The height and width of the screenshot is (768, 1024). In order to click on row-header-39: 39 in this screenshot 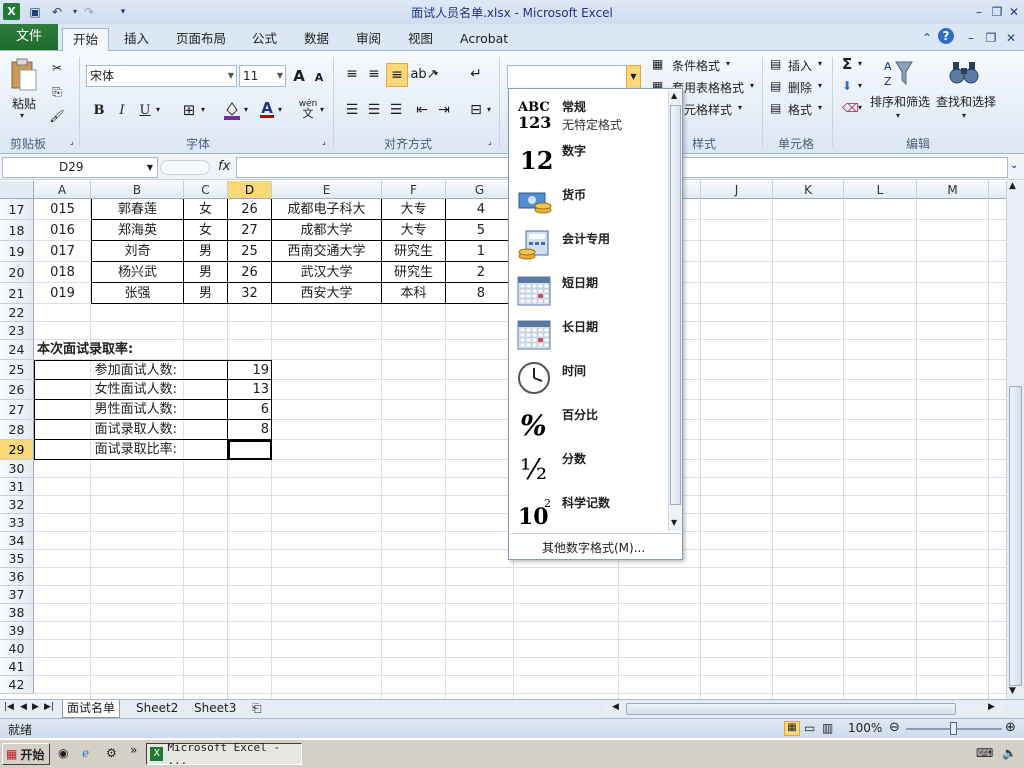, I will do `click(17, 631)`.